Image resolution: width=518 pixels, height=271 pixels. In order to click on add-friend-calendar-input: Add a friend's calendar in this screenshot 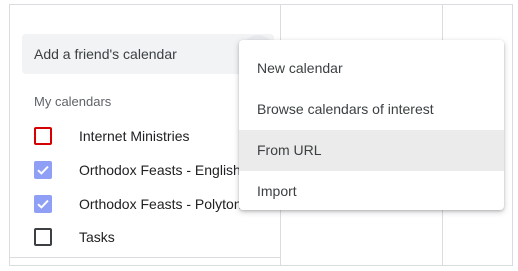, I will do `click(148, 54)`.